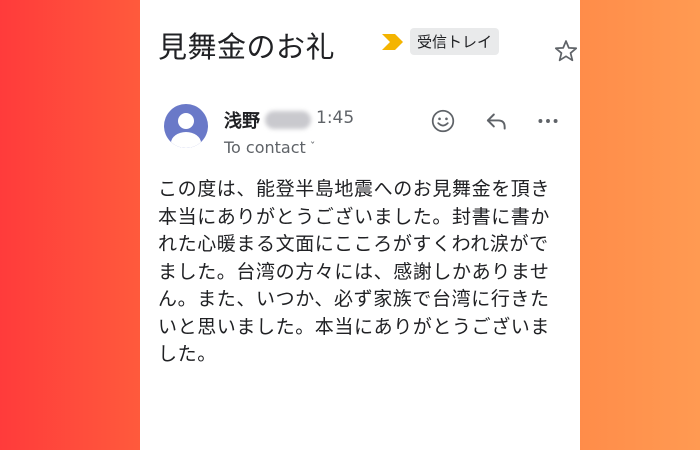 The height and width of the screenshot is (450, 700). I want to click on more-icon, so click(548, 121).